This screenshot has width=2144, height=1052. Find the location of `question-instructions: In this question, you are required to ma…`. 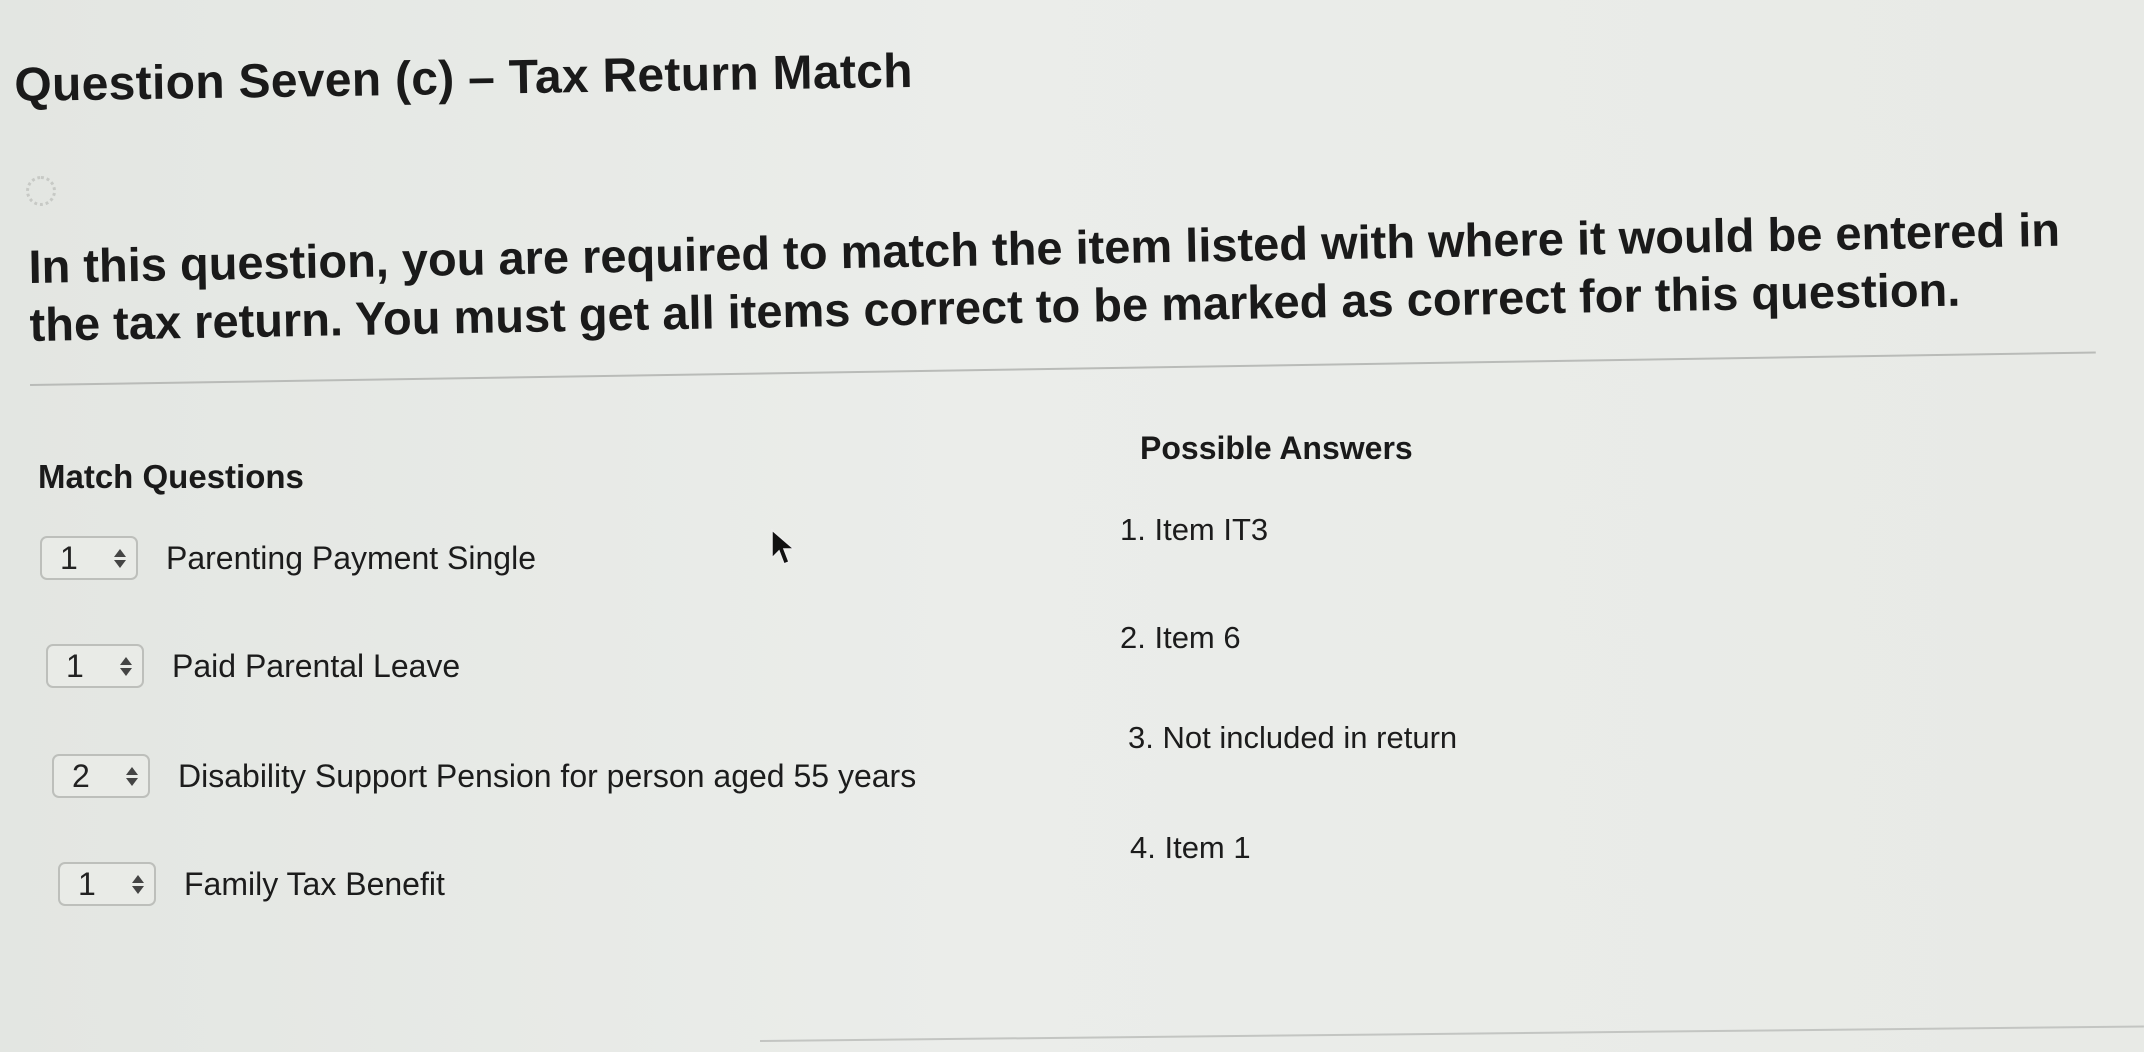

question-instructions: In this question, you are required to ma… is located at coordinates (1044, 276).